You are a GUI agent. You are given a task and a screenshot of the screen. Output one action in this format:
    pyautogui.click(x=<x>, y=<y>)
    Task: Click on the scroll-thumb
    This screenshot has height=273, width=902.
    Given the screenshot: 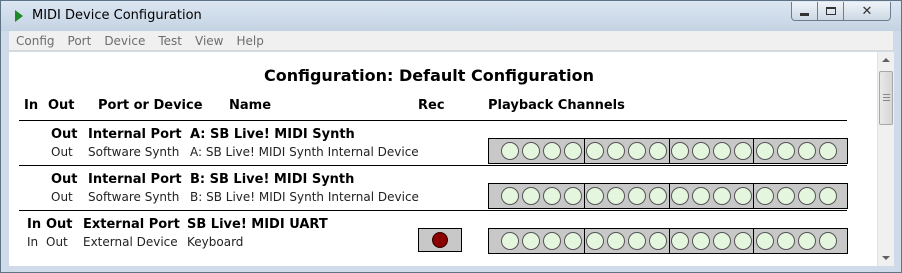 What is the action you would take?
    pyautogui.click(x=886, y=98)
    